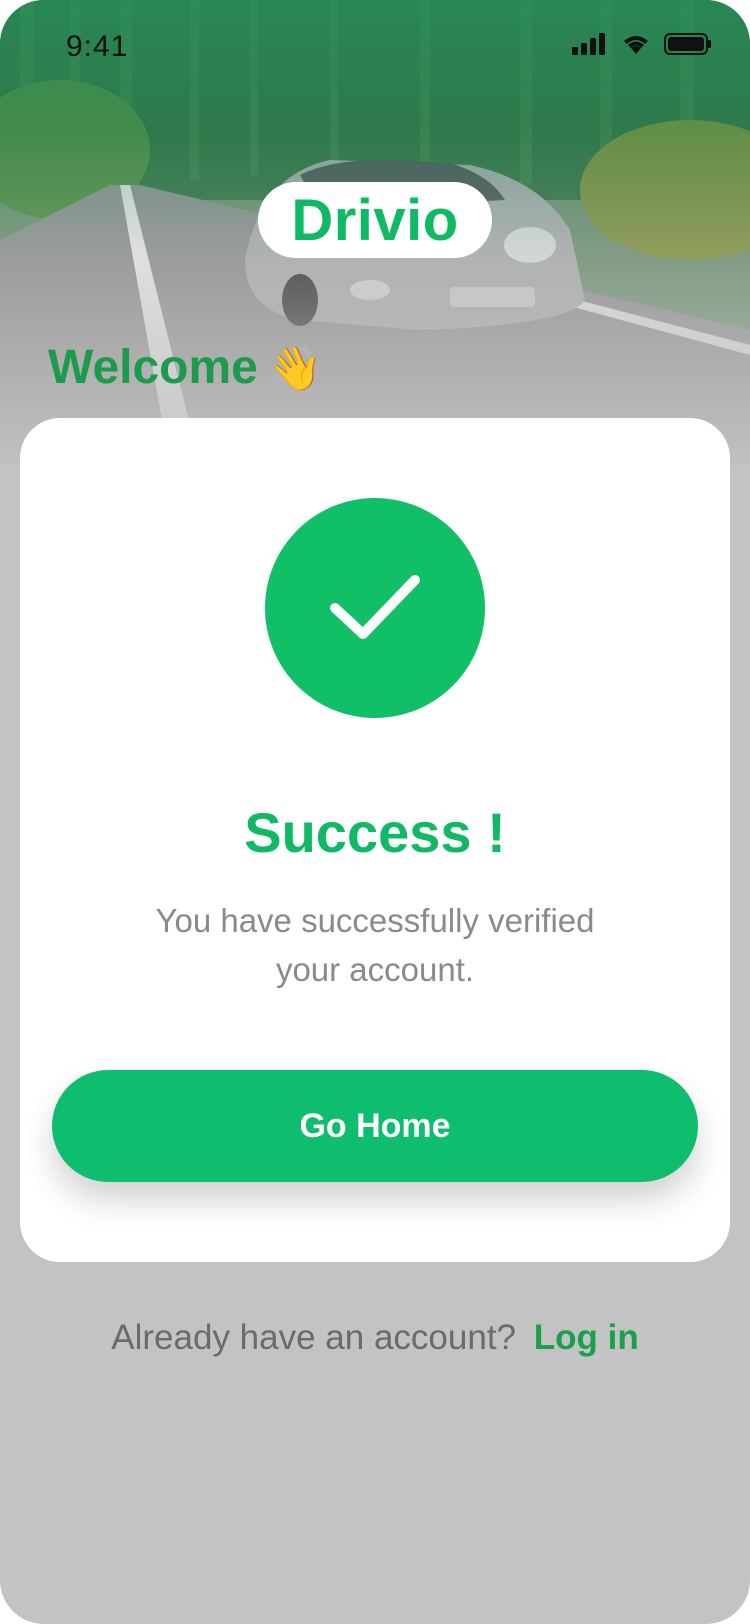 Image resolution: width=750 pixels, height=1624 pixels. What do you see at coordinates (375, 220) in the screenshot?
I see `brand-logo: Drivio` at bounding box center [375, 220].